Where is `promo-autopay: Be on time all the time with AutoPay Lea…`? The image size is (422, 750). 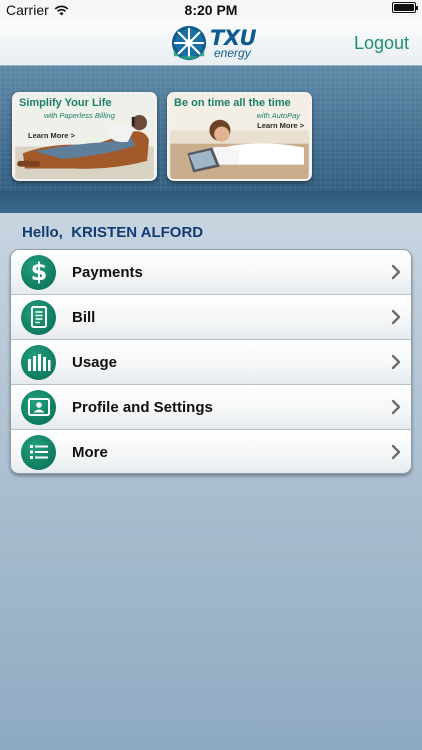
promo-autopay: Be on time all the time with AutoPay Lea… is located at coordinates (239, 136).